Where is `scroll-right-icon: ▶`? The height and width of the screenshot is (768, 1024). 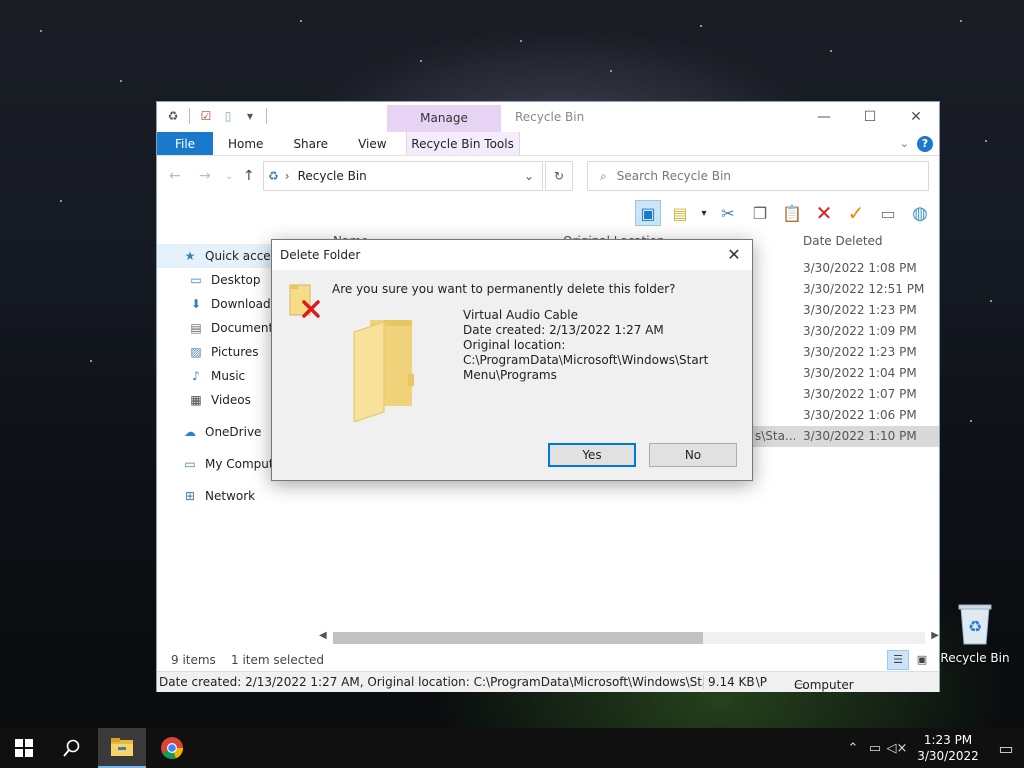 scroll-right-icon: ▶ is located at coordinates (935, 635).